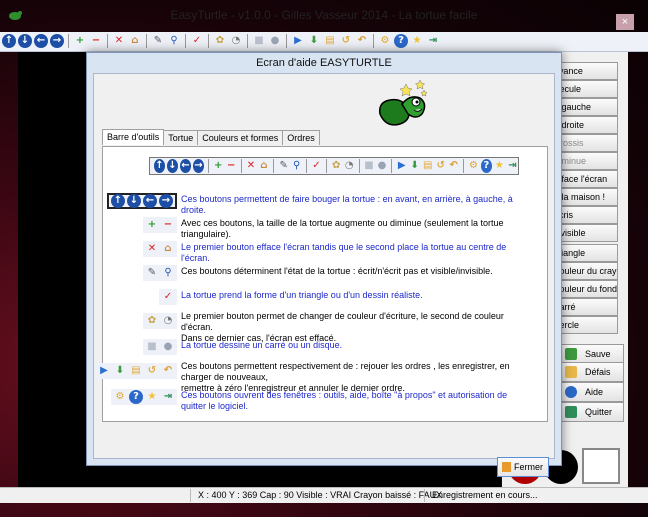 This screenshot has height=517, width=648. Describe the element at coordinates (181, 137) in the screenshot. I see `tab-turtle: Tortue` at that location.